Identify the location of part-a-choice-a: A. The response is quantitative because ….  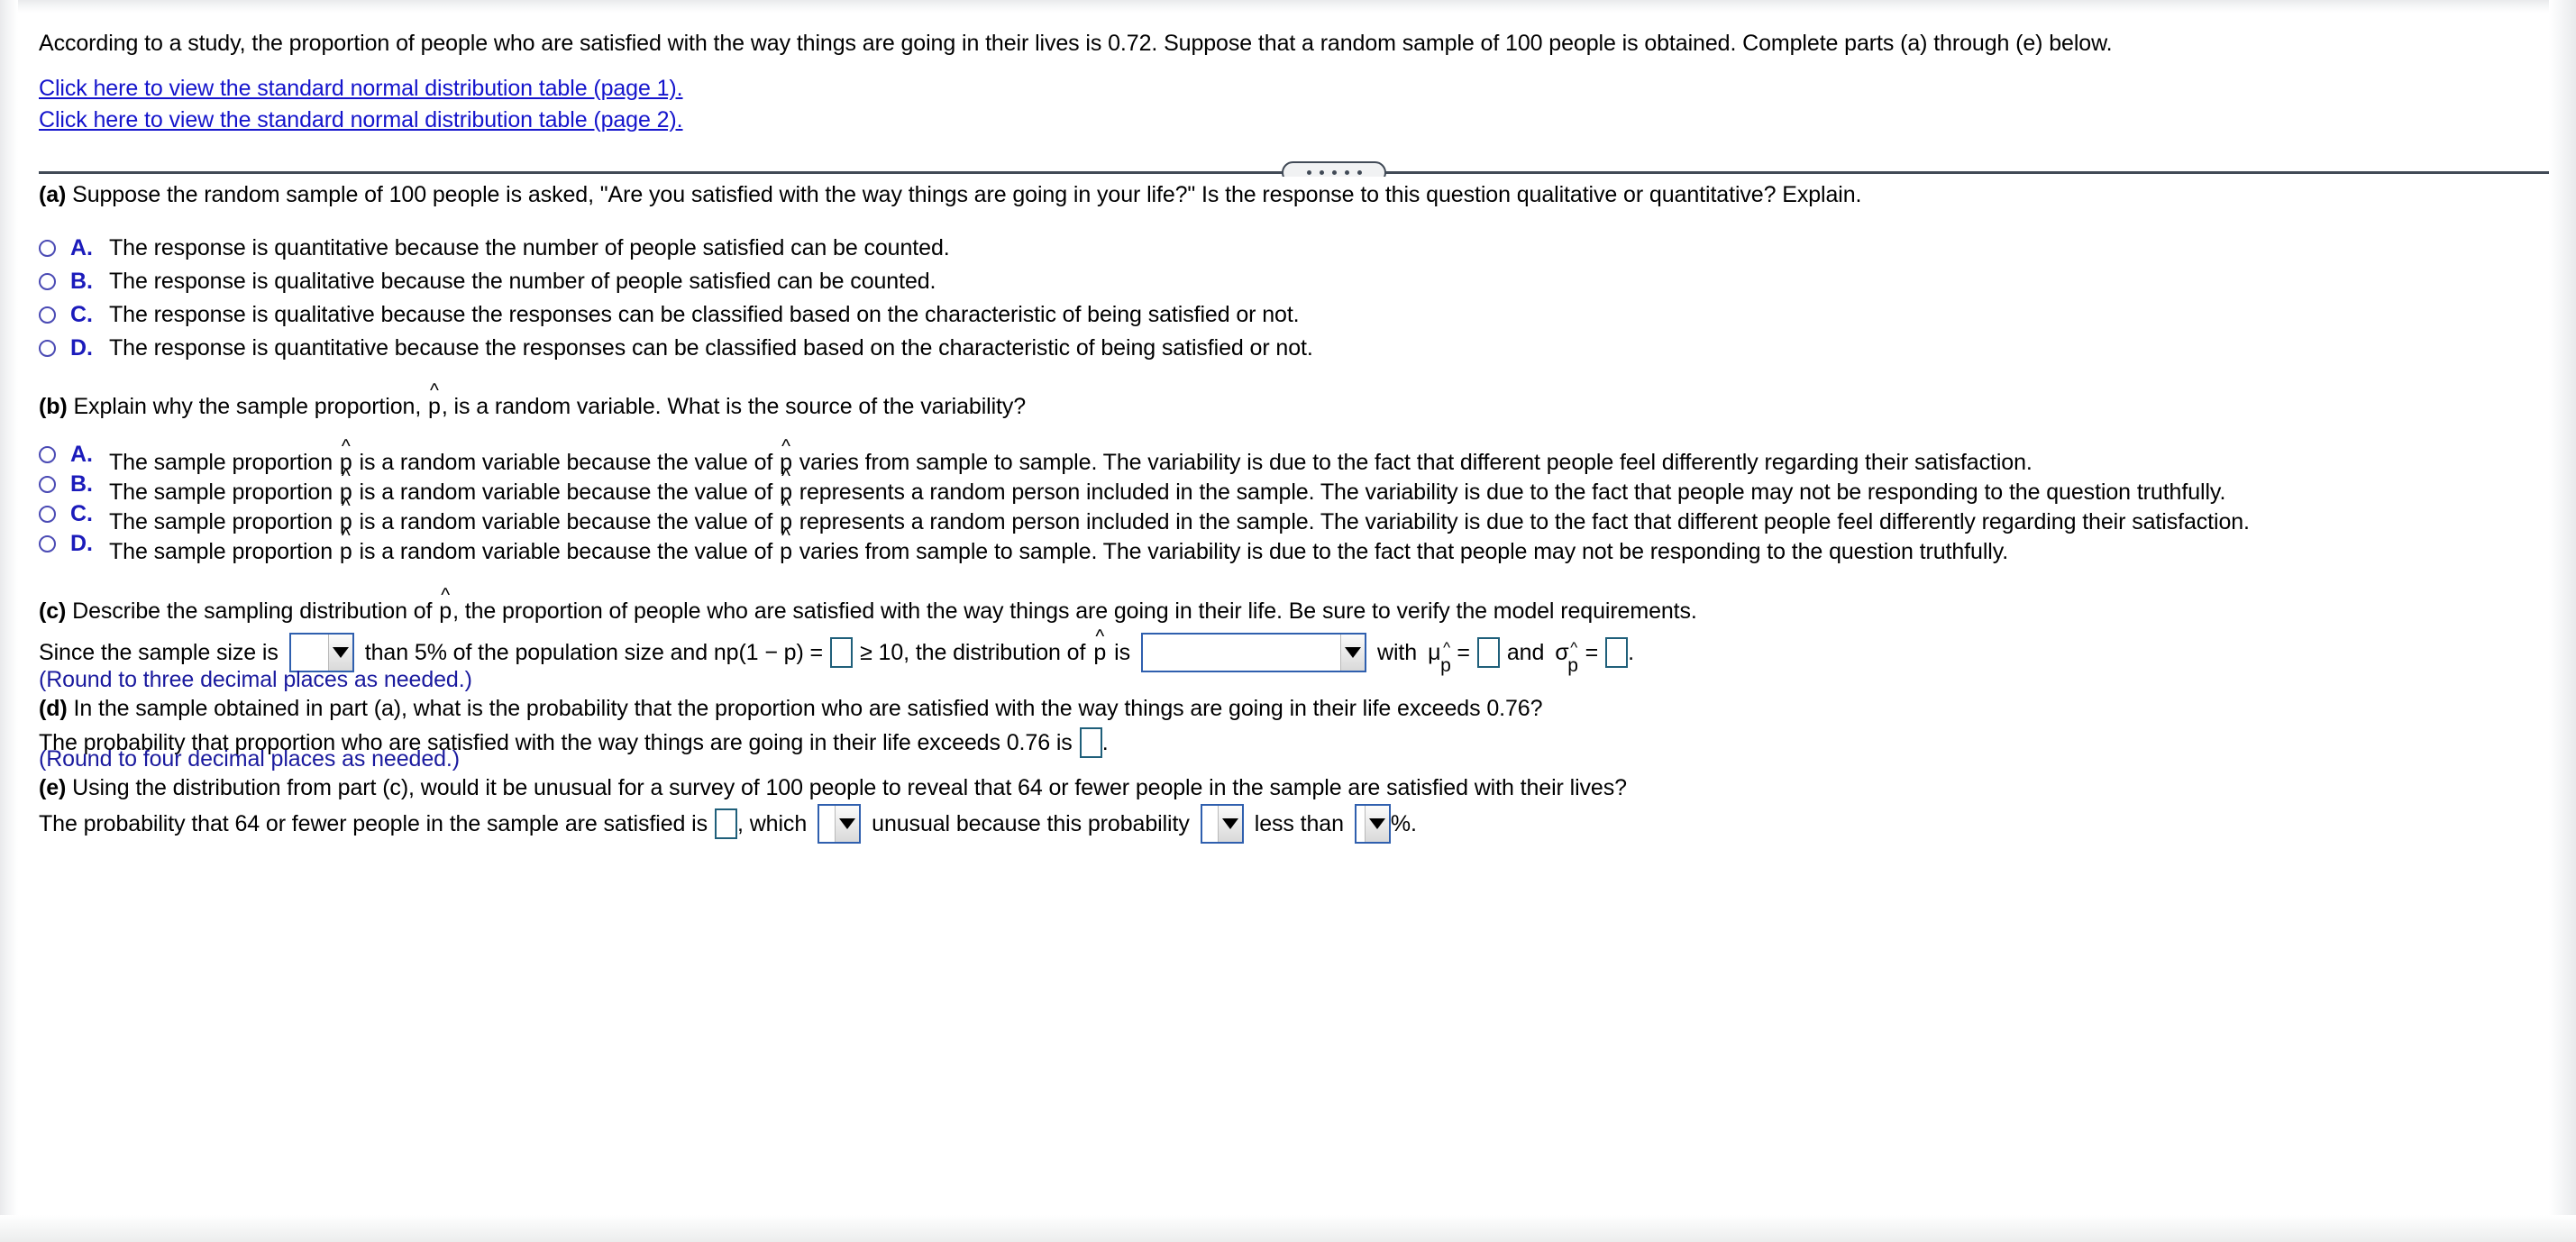
(494, 251).